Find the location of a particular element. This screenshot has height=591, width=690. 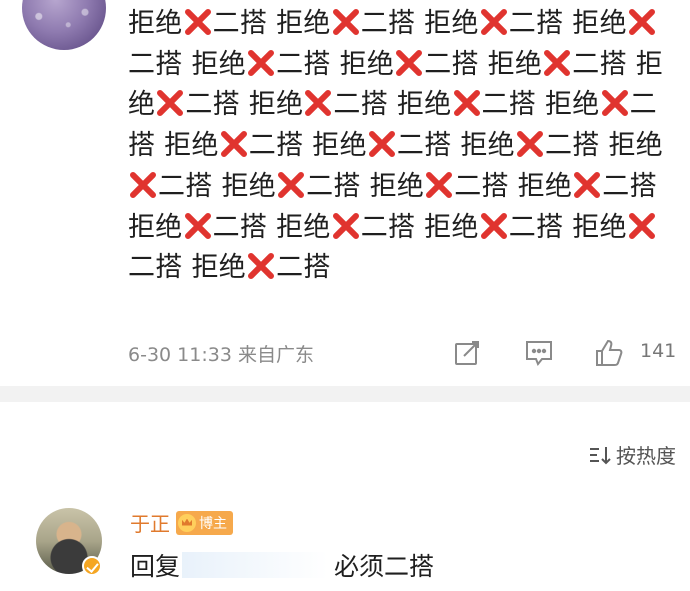

crown-icon is located at coordinates (187, 522).